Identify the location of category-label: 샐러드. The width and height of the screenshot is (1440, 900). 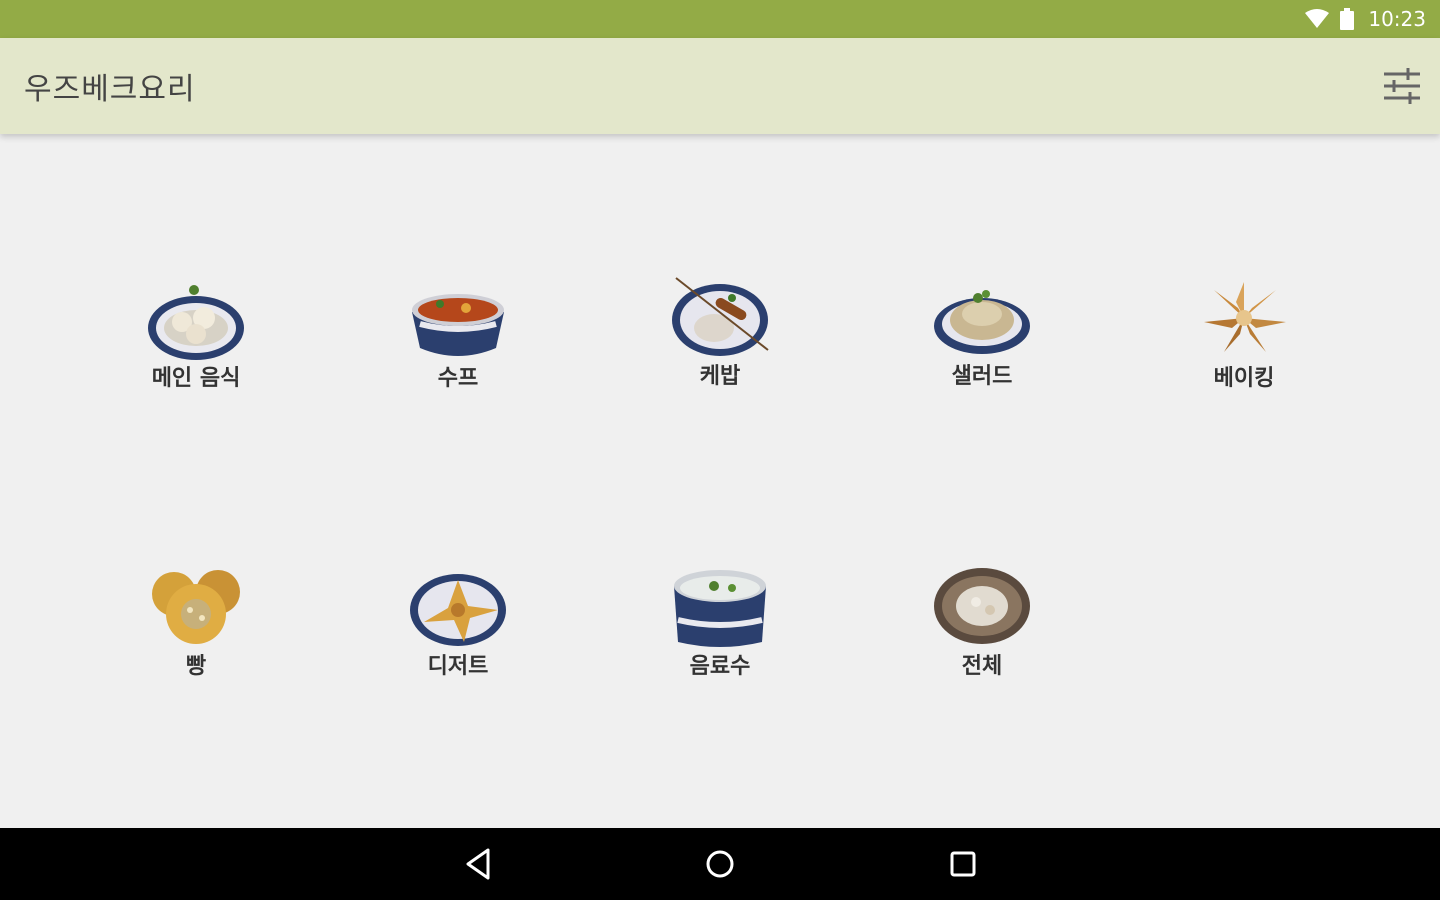
(982, 376).